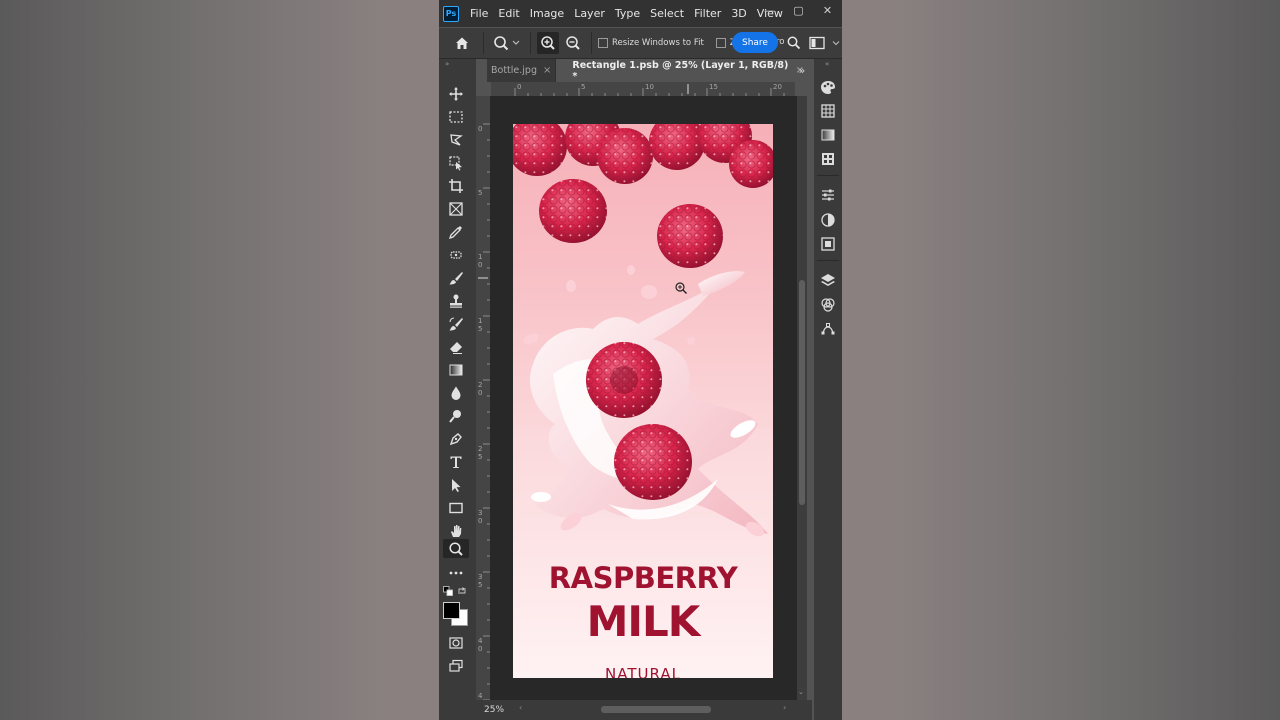 The width and height of the screenshot is (1280, 720). What do you see at coordinates (828, 280) in the screenshot?
I see `layers-panel-icon` at bounding box center [828, 280].